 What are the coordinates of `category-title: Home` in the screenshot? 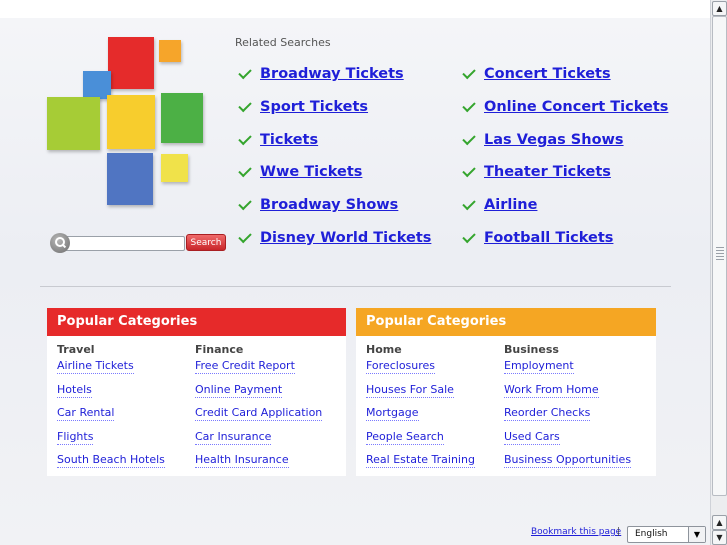 It's located at (384, 349).